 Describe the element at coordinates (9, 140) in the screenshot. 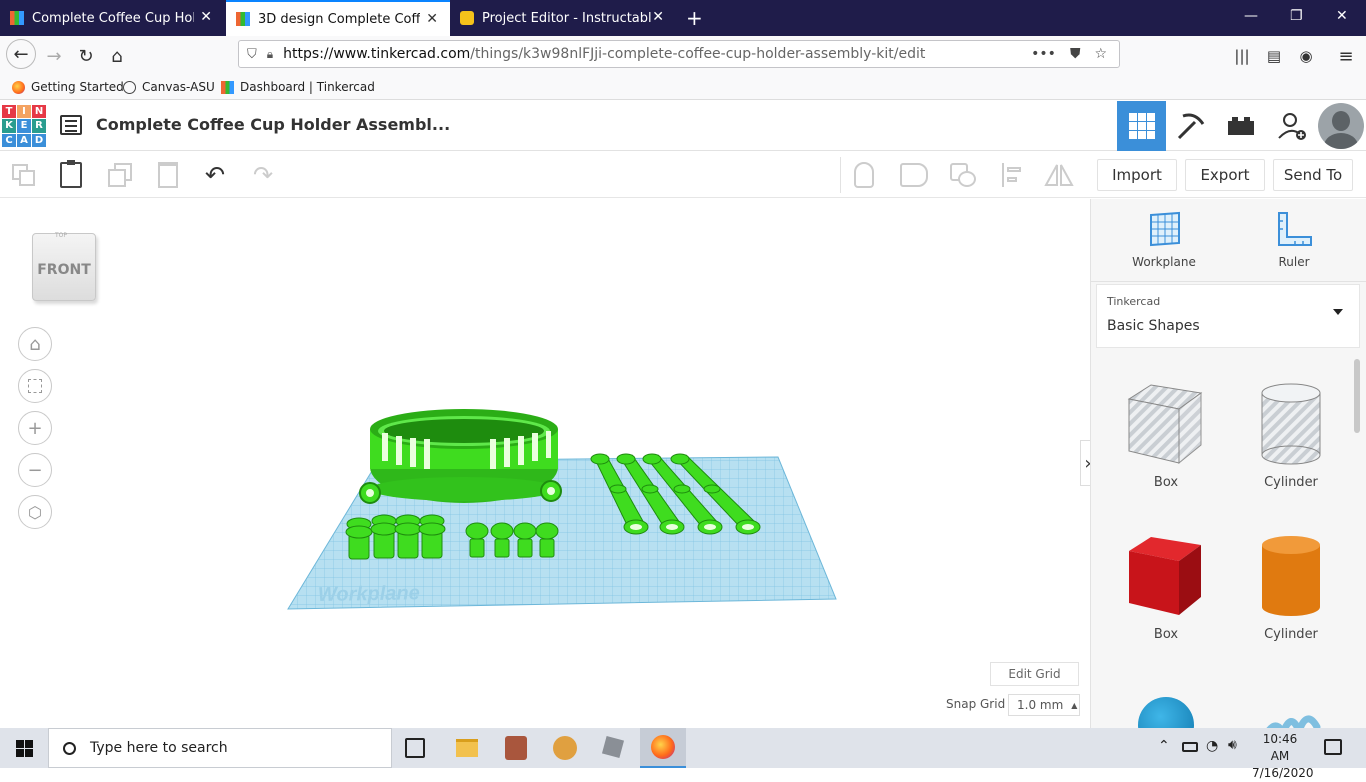

I see `logo-letter: C` at that location.